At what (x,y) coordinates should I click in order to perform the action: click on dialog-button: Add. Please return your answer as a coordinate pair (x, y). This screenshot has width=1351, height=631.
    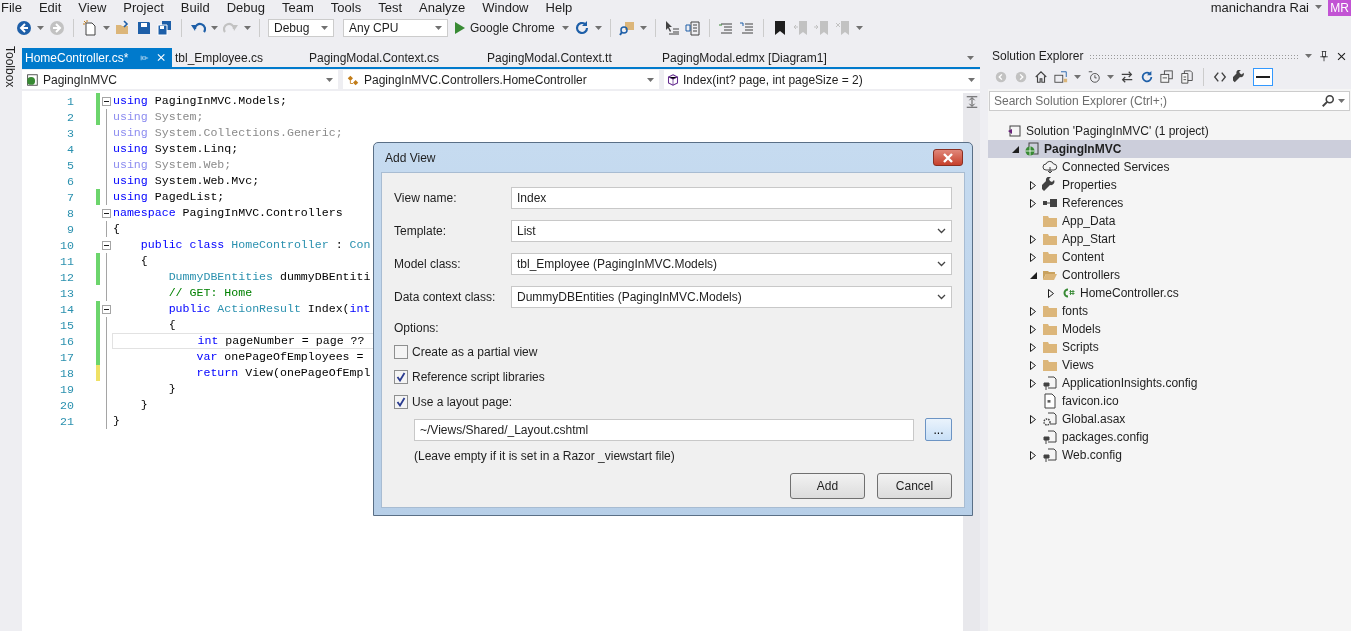
    Looking at the image, I should click on (827, 486).